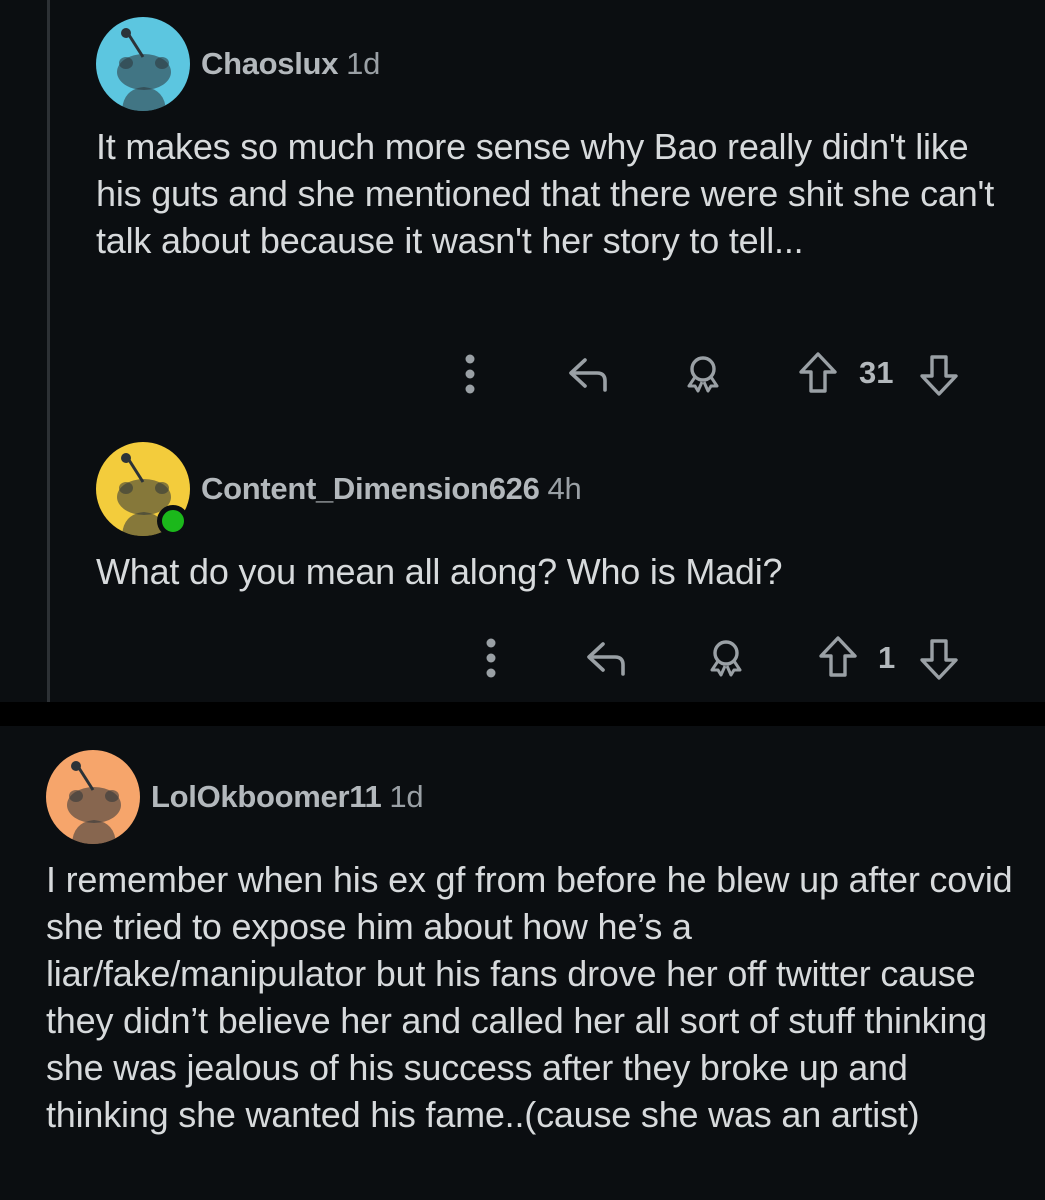 Image resolution: width=1045 pixels, height=1200 pixels. What do you see at coordinates (269, 63) in the screenshot?
I see `username: Chaoslux` at bounding box center [269, 63].